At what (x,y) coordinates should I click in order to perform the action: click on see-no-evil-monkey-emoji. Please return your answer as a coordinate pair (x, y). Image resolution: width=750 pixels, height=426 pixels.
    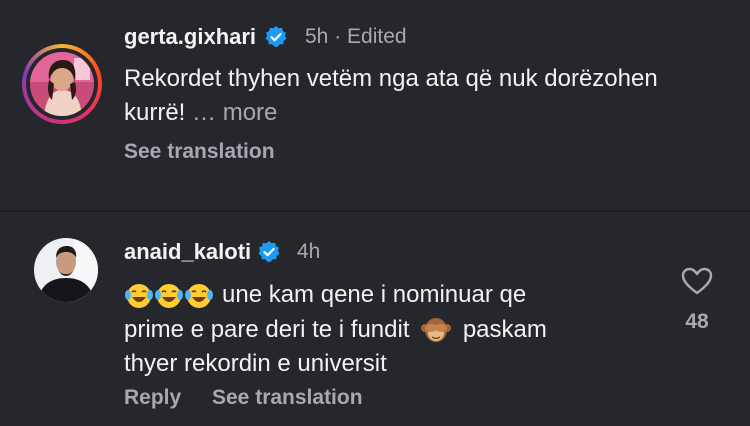
    Looking at the image, I should click on (436, 330).